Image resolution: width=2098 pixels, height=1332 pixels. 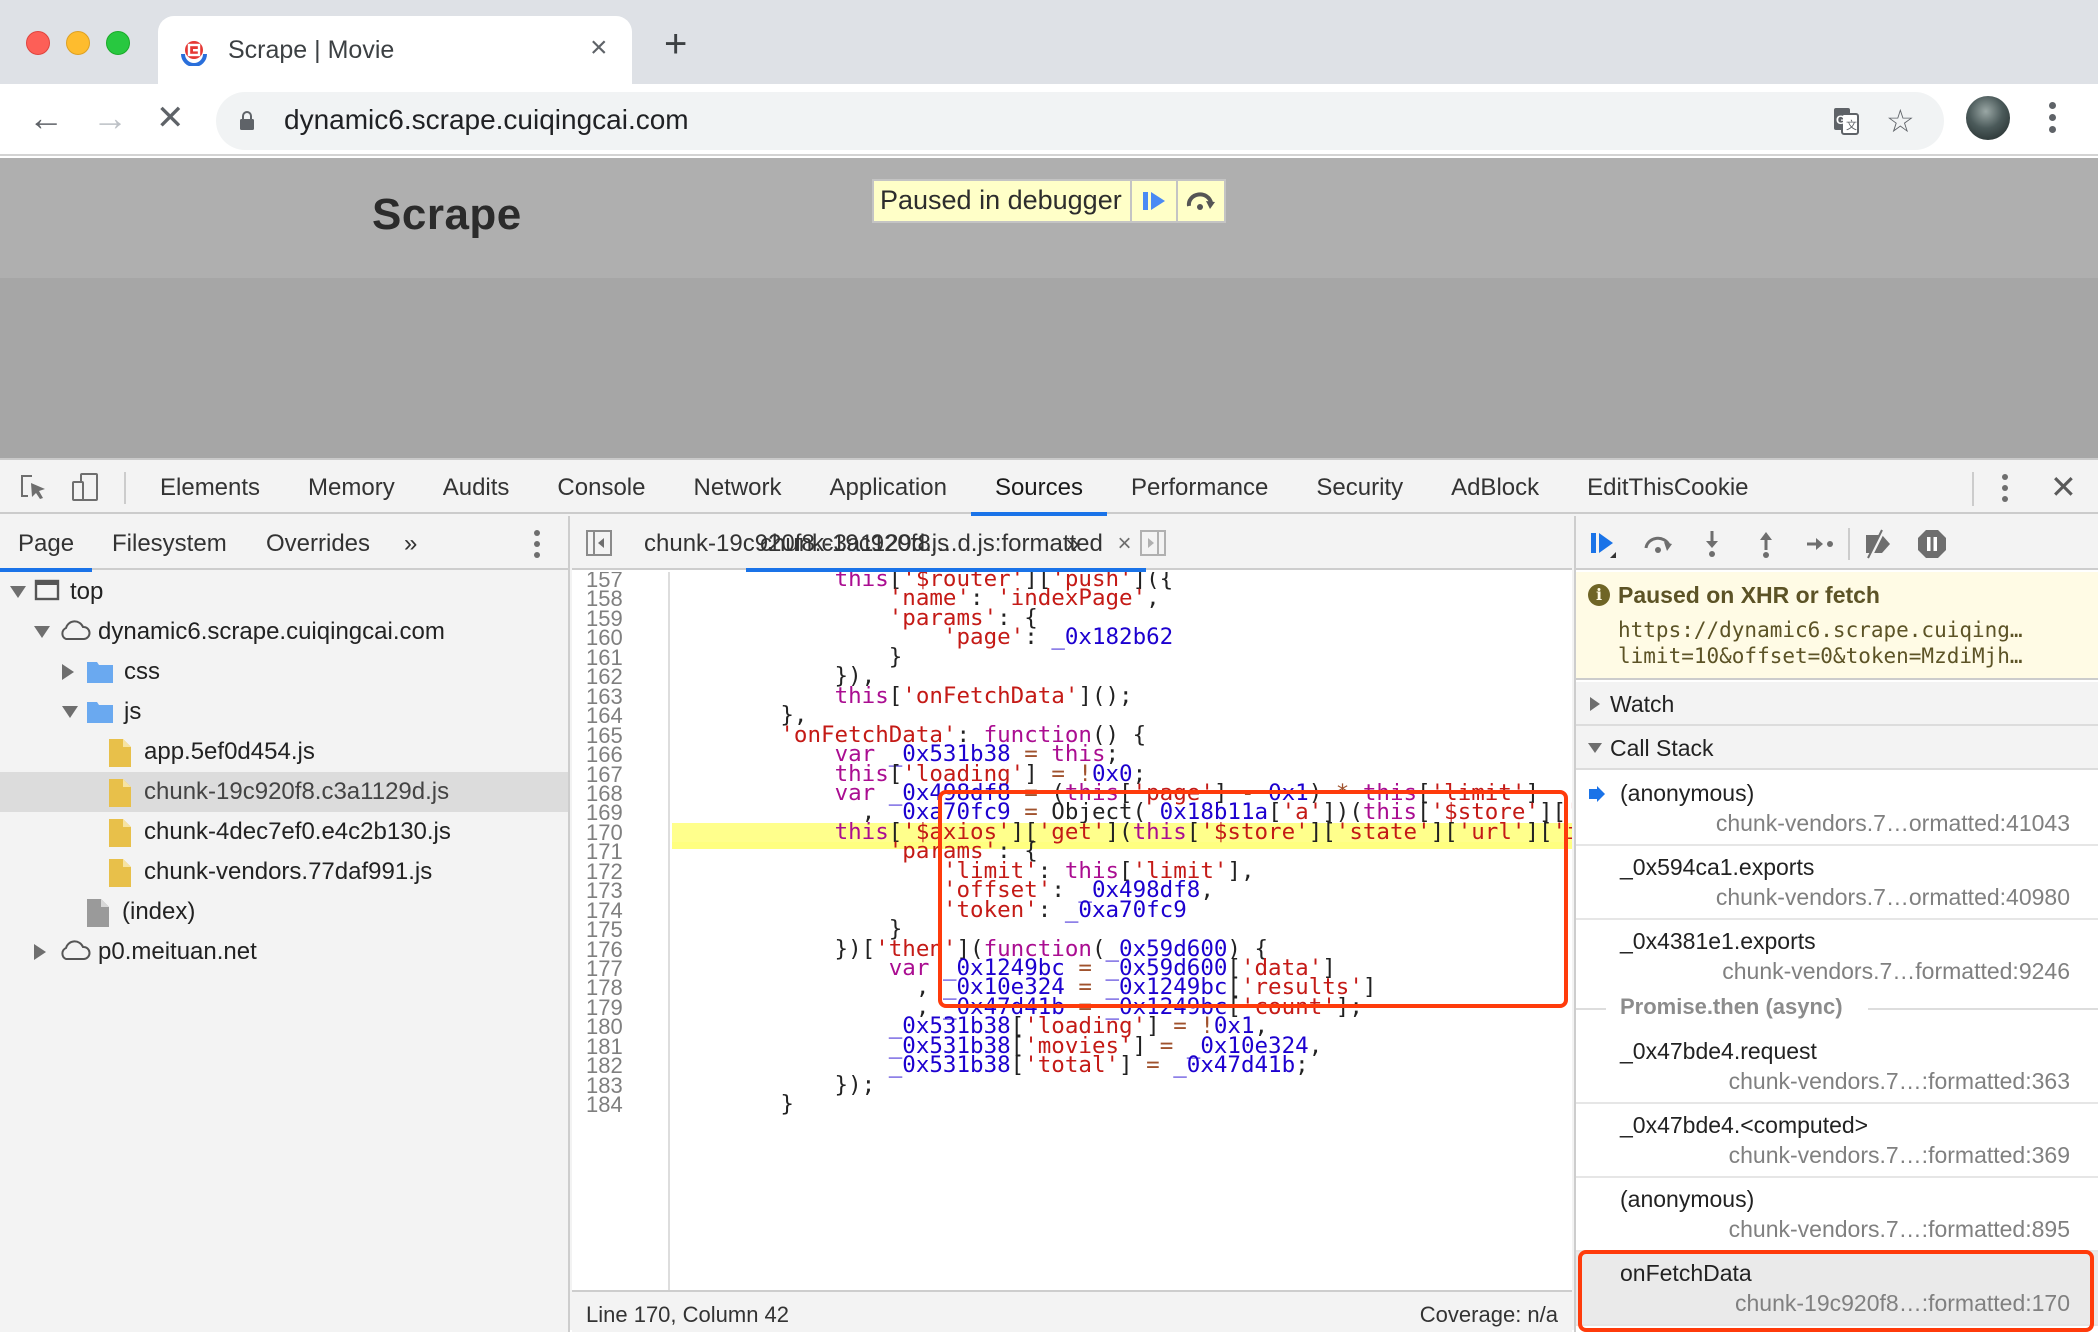 I want to click on arrow-right-icon: →, so click(x=110, y=118).